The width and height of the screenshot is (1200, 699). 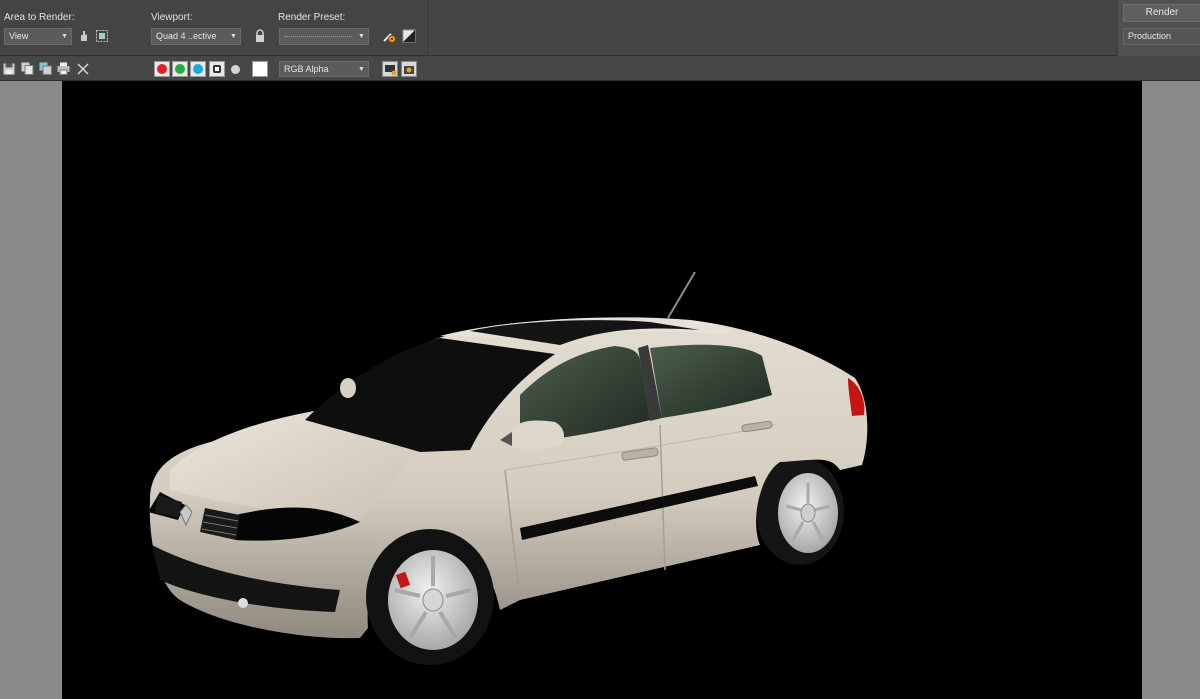 I want to click on area-to-render-value: View, so click(x=19, y=36).